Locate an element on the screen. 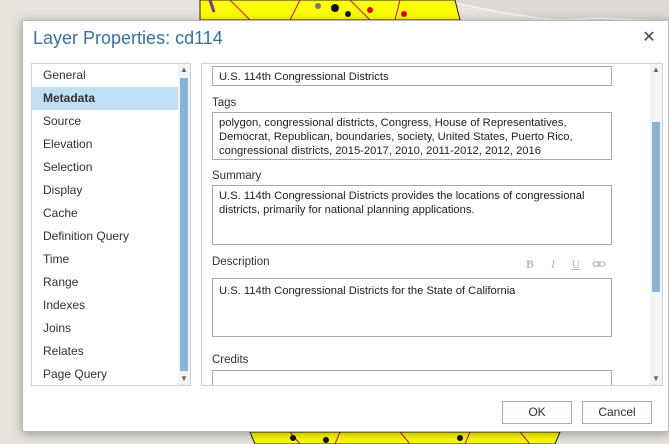  nav-item-selection: Selection is located at coordinates (105, 167).